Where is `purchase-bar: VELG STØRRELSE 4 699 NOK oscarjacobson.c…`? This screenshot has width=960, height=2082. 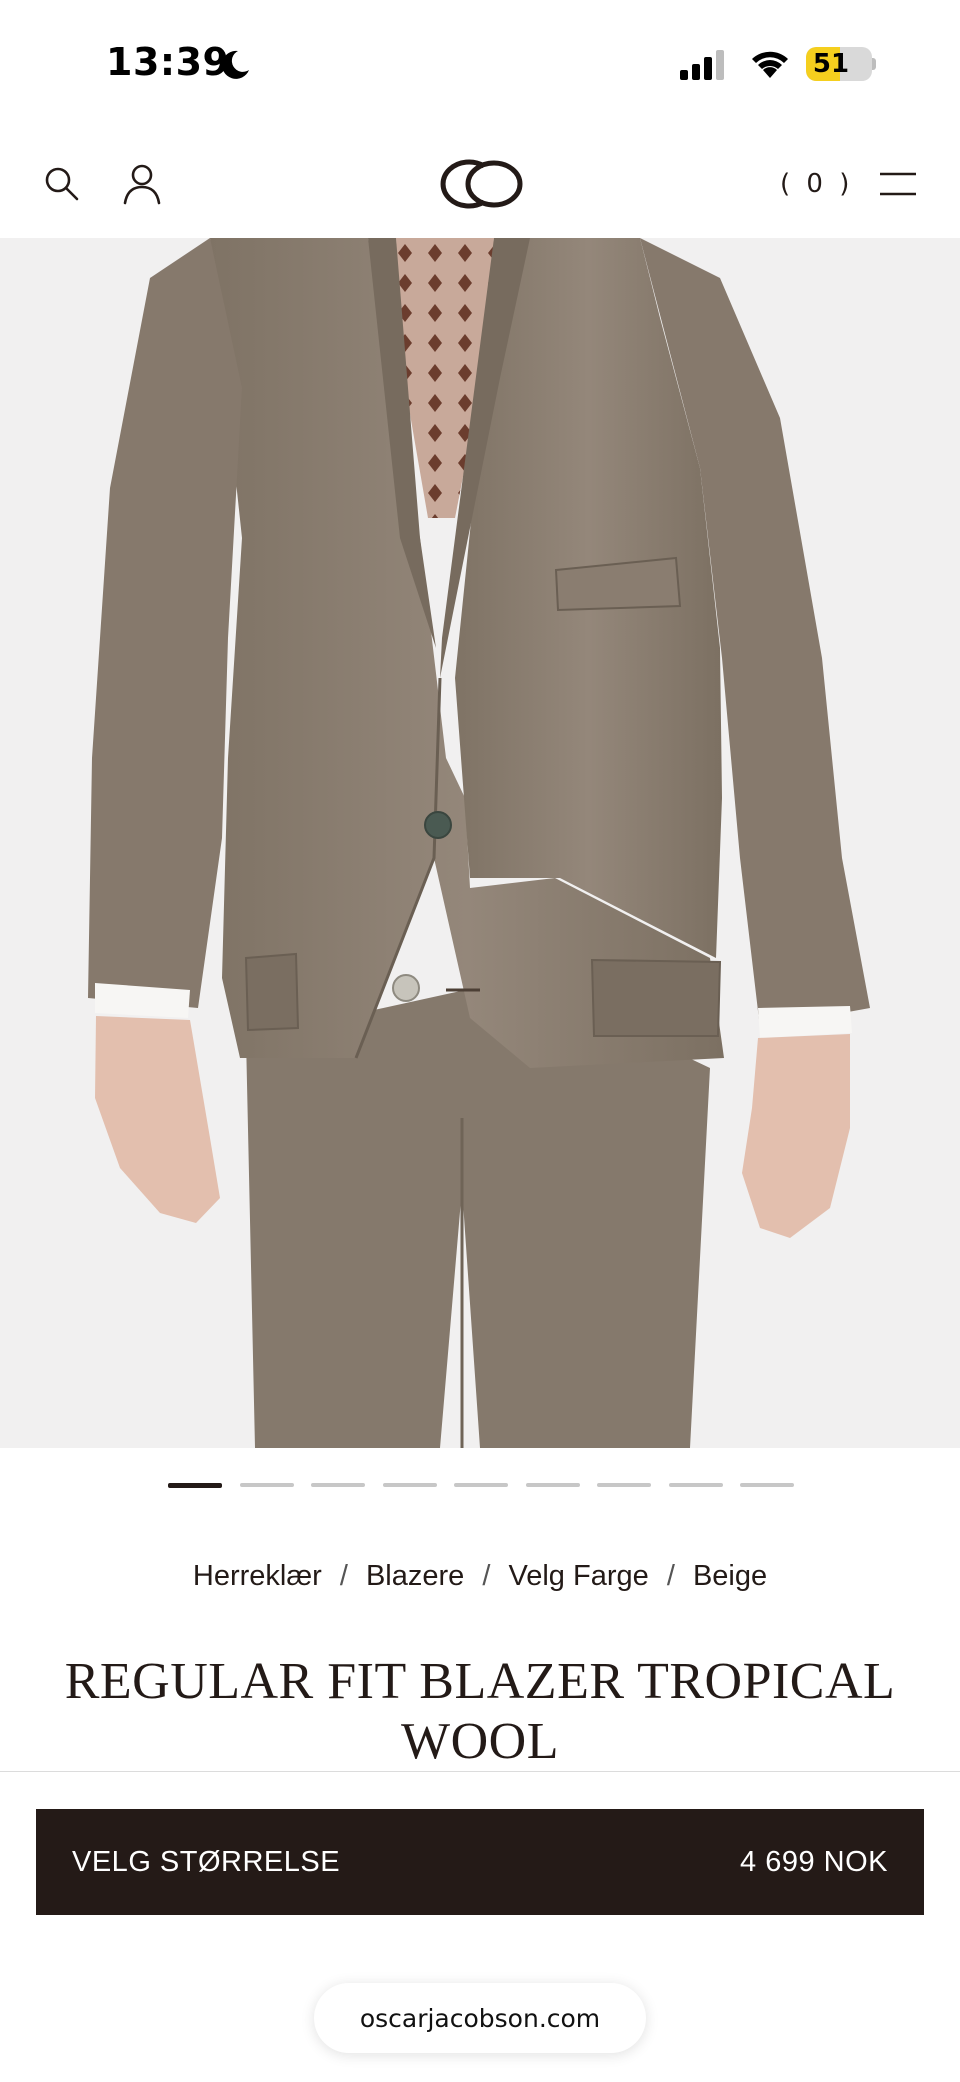 purchase-bar: VELG STØRRELSE 4 699 NOK oscarjacobson.c… is located at coordinates (480, 1926).